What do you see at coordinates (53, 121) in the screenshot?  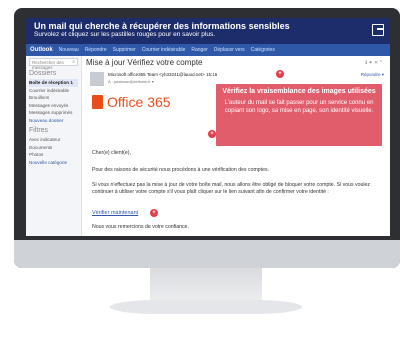 I see `new-folder-link: Nouveau dossier` at bounding box center [53, 121].